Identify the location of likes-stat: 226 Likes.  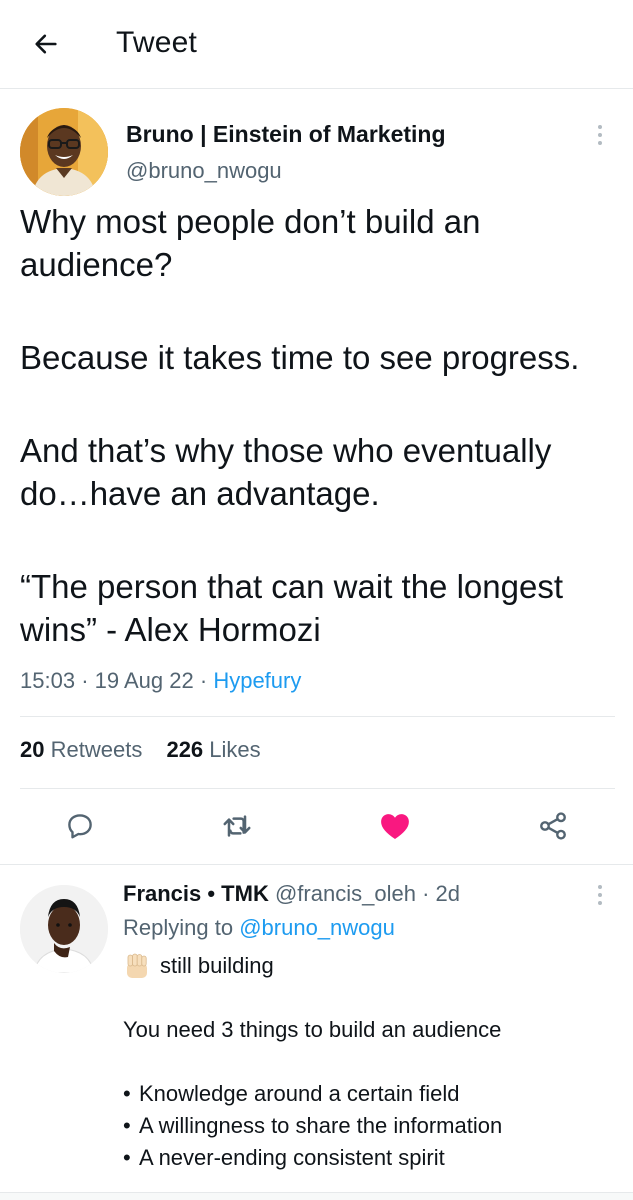
(213, 749).